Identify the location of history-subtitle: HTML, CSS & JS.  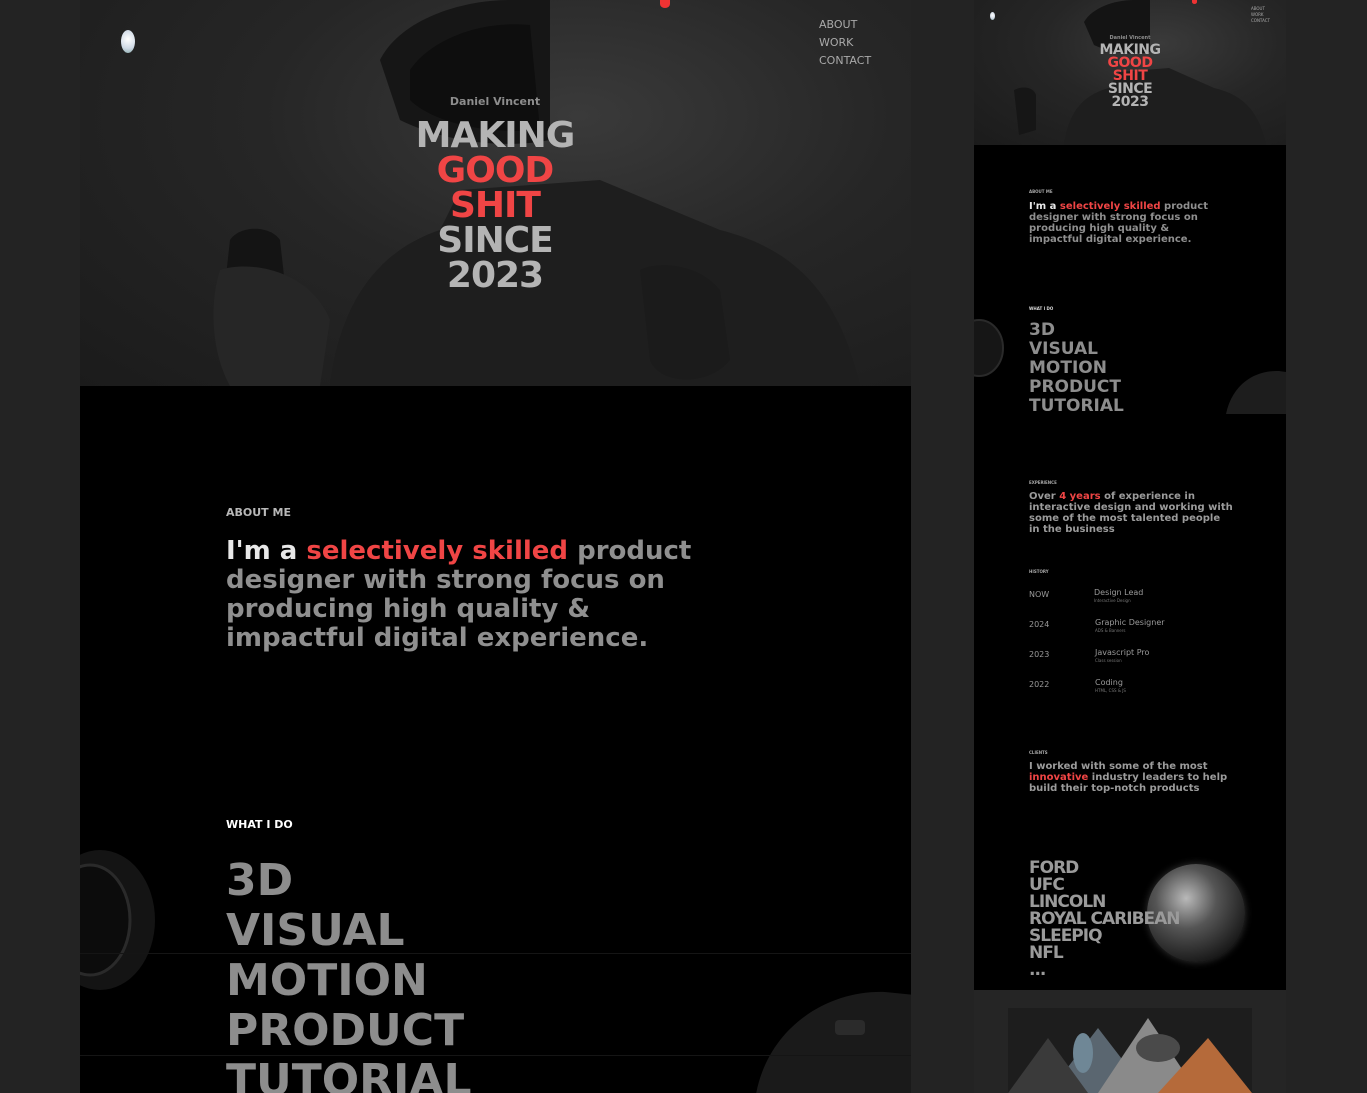
(1110, 690).